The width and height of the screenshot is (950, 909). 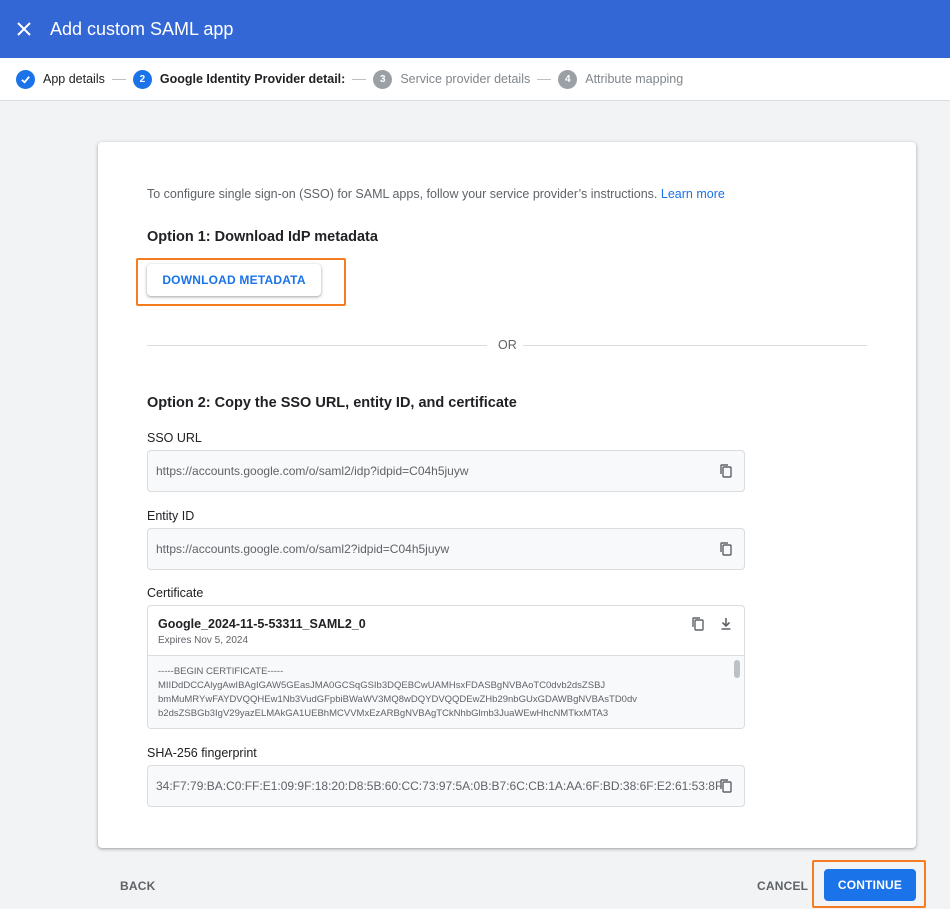 I want to click on certificate-scrollbar, so click(x=737, y=669).